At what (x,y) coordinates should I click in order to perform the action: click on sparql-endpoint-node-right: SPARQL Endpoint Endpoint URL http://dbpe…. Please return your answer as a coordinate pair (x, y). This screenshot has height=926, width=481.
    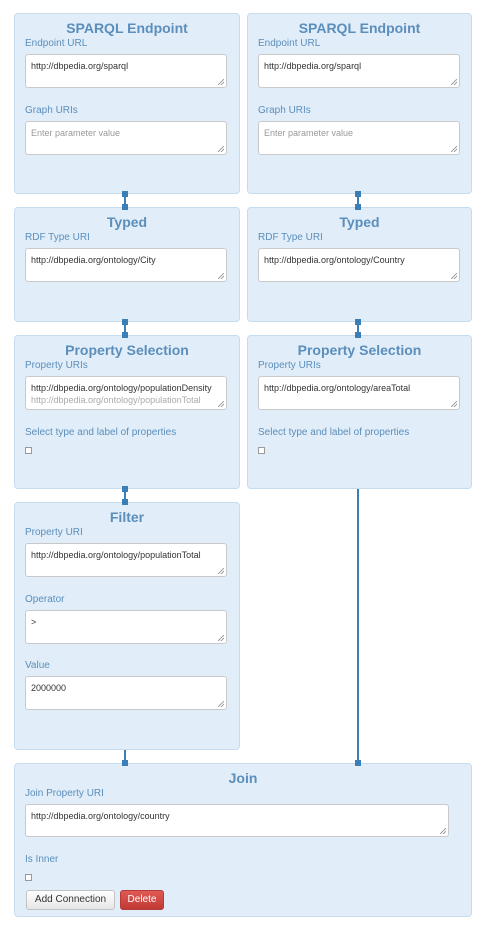
    Looking at the image, I should click on (359, 103).